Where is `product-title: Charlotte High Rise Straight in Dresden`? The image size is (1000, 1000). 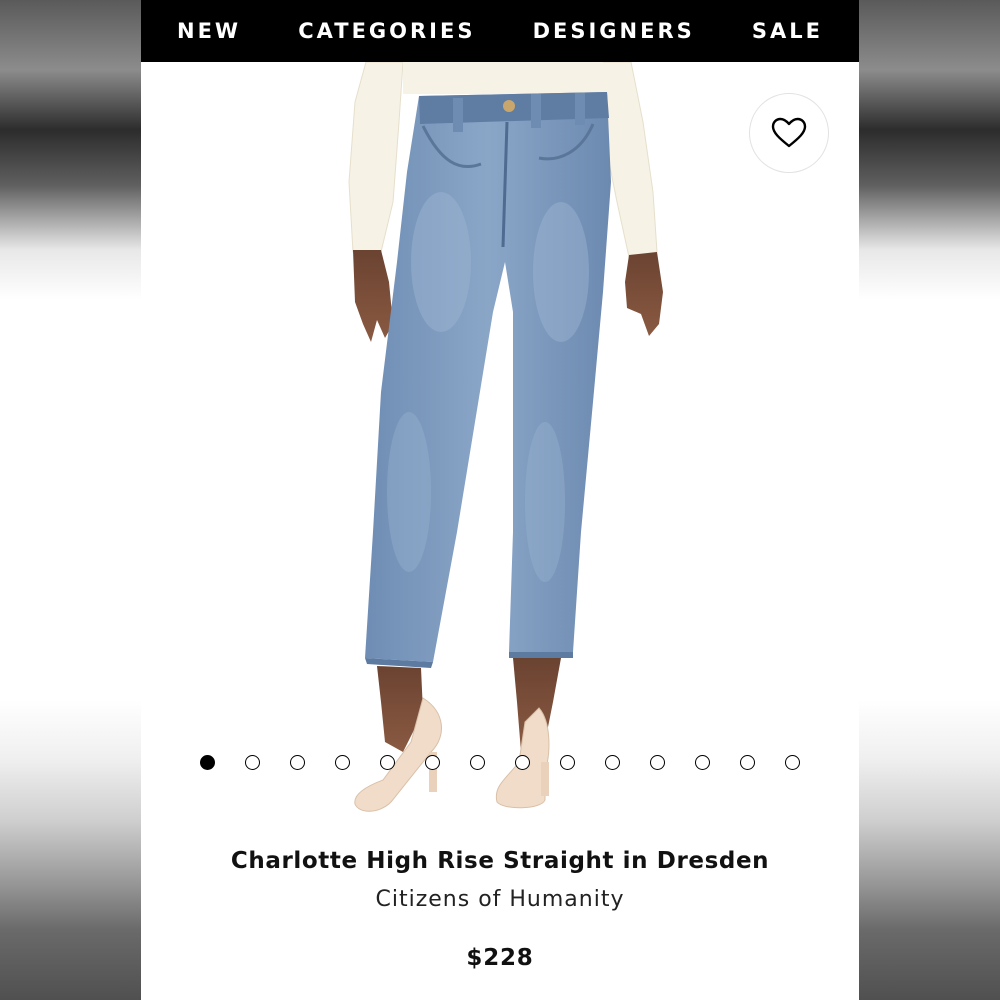
product-title: Charlotte High Rise Straight in Dresden is located at coordinates (500, 861).